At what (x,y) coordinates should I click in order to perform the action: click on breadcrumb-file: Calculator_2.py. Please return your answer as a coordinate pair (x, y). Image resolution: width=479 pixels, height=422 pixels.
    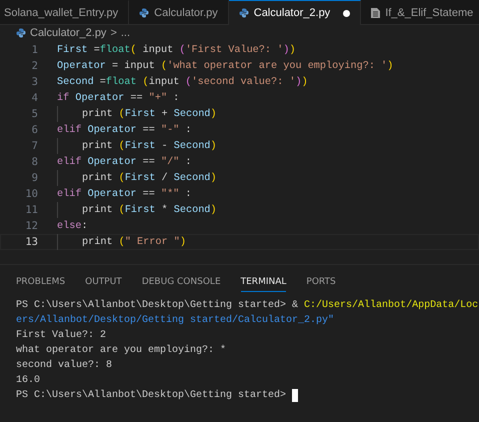
    Looking at the image, I should click on (68, 33).